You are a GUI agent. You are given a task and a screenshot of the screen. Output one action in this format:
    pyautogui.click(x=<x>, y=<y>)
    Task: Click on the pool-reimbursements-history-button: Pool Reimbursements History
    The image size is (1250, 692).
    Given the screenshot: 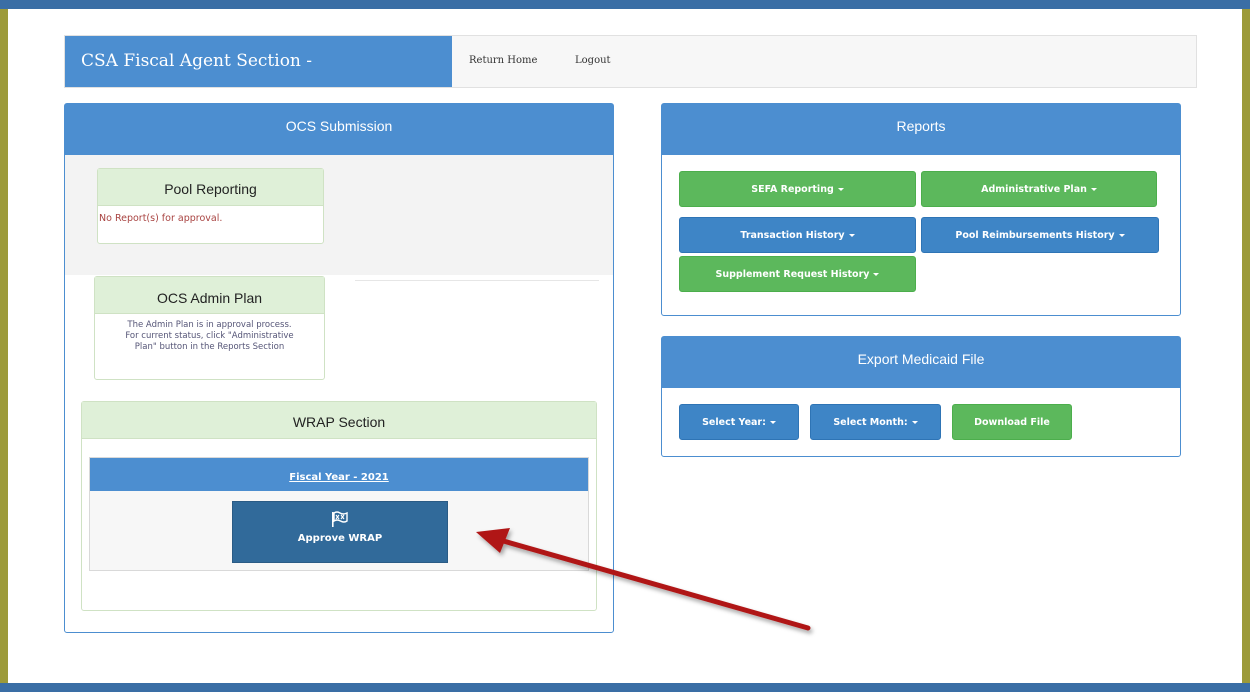 What is the action you would take?
    pyautogui.click(x=1040, y=235)
    